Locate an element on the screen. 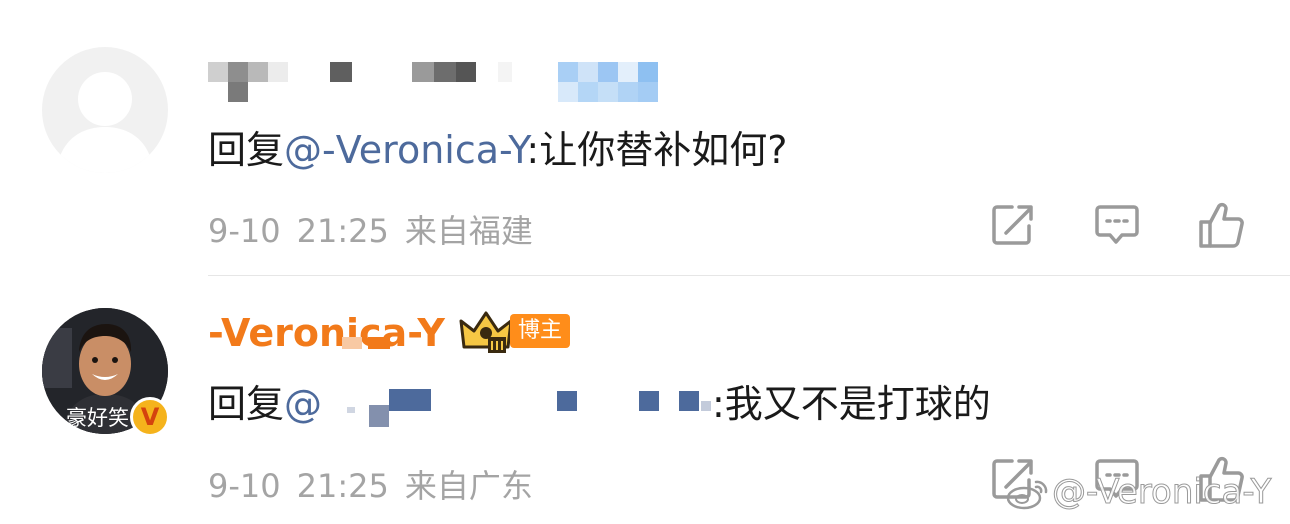 The image size is (1290, 524). comment-text: 回复@ is located at coordinates (265, 404).